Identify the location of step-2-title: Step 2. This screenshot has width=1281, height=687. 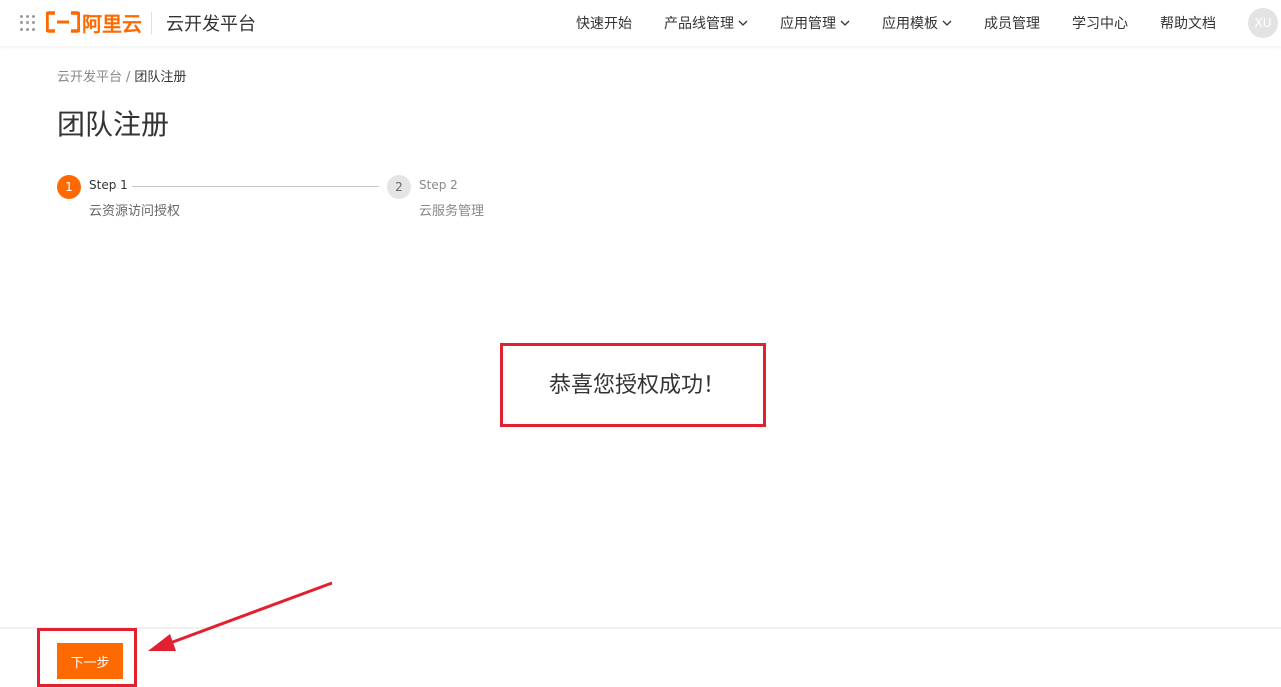
(438, 185).